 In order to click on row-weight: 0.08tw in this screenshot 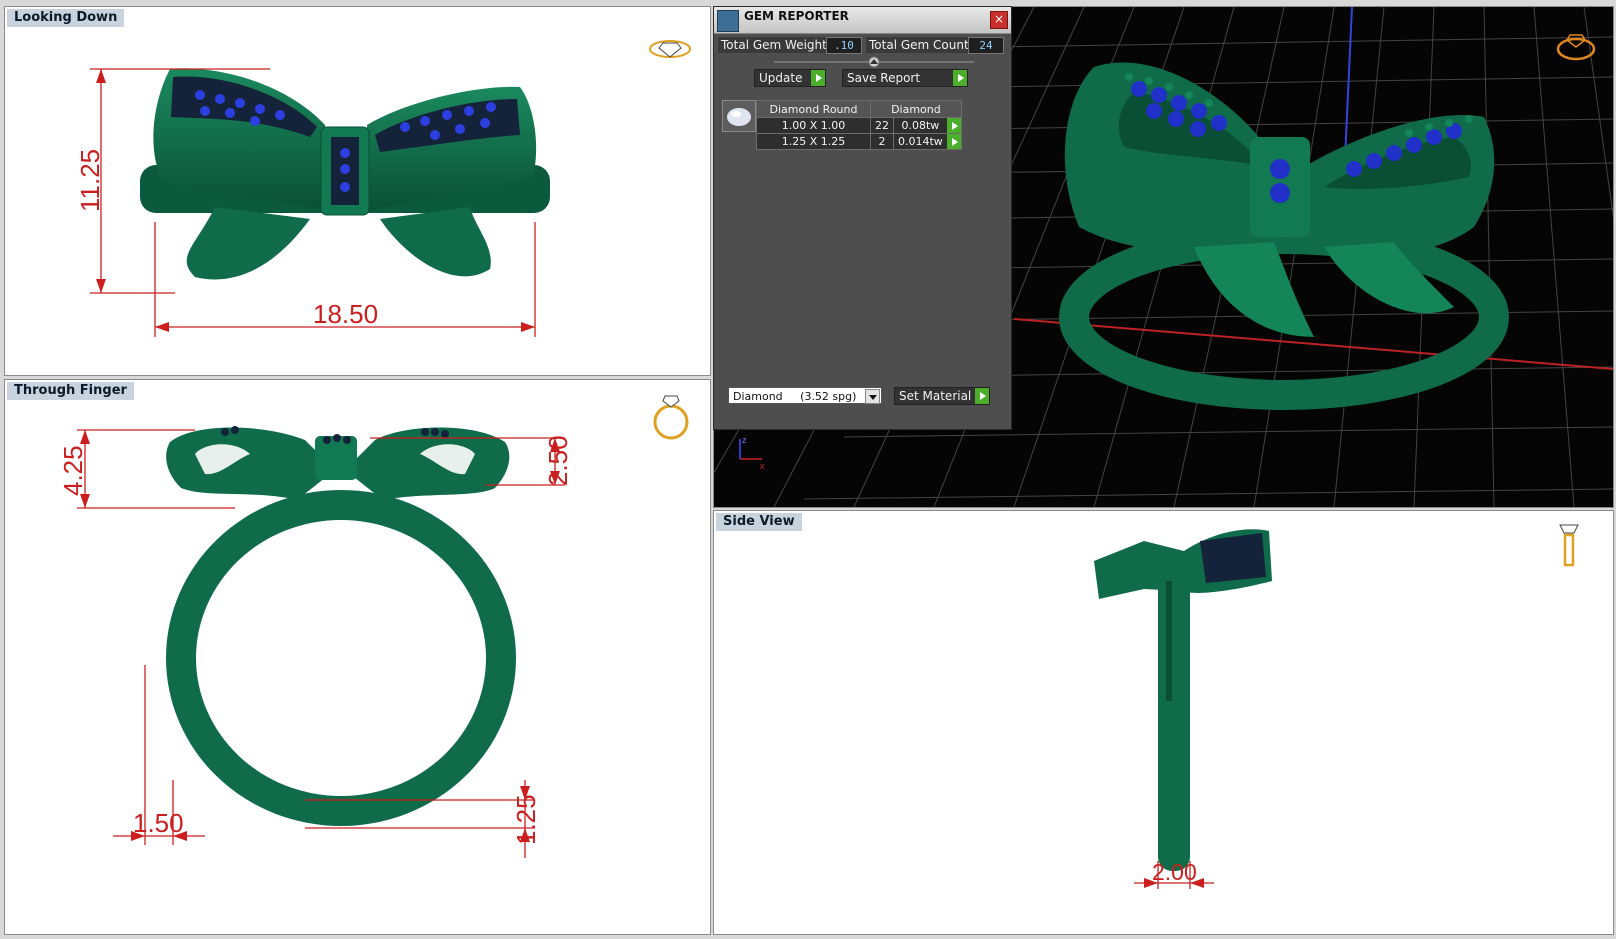, I will do `click(920, 125)`.